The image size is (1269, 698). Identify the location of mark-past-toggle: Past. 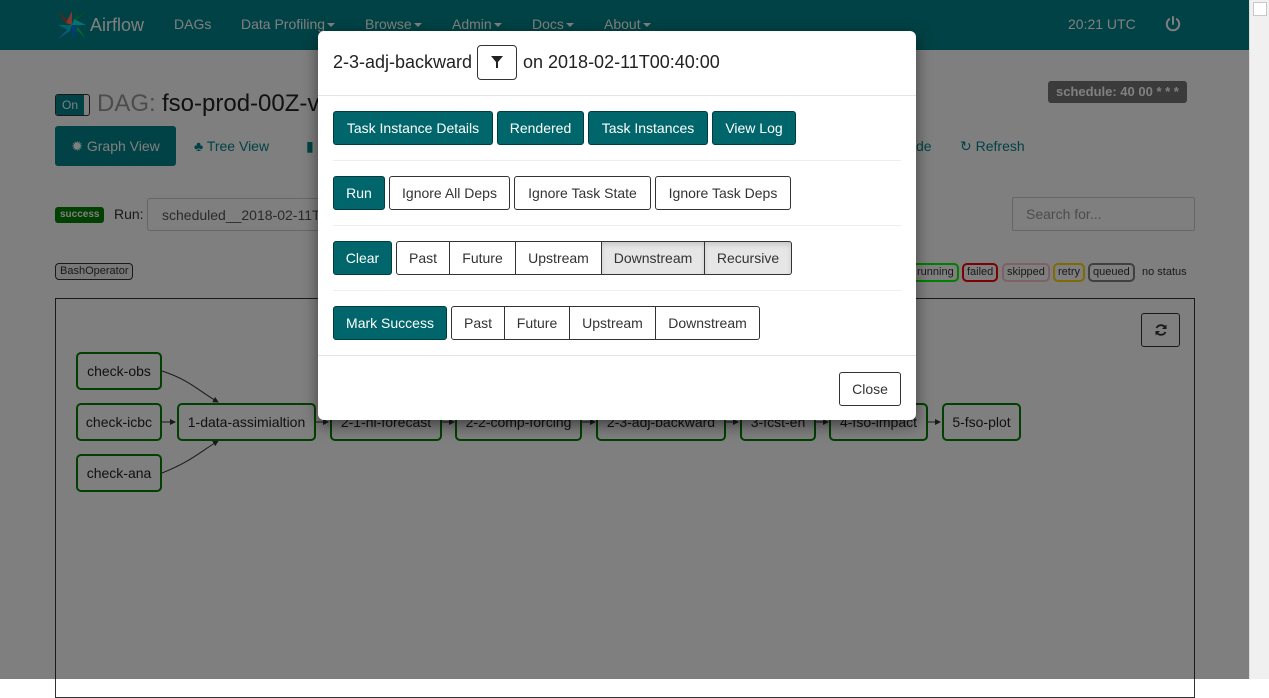
(478, 323).